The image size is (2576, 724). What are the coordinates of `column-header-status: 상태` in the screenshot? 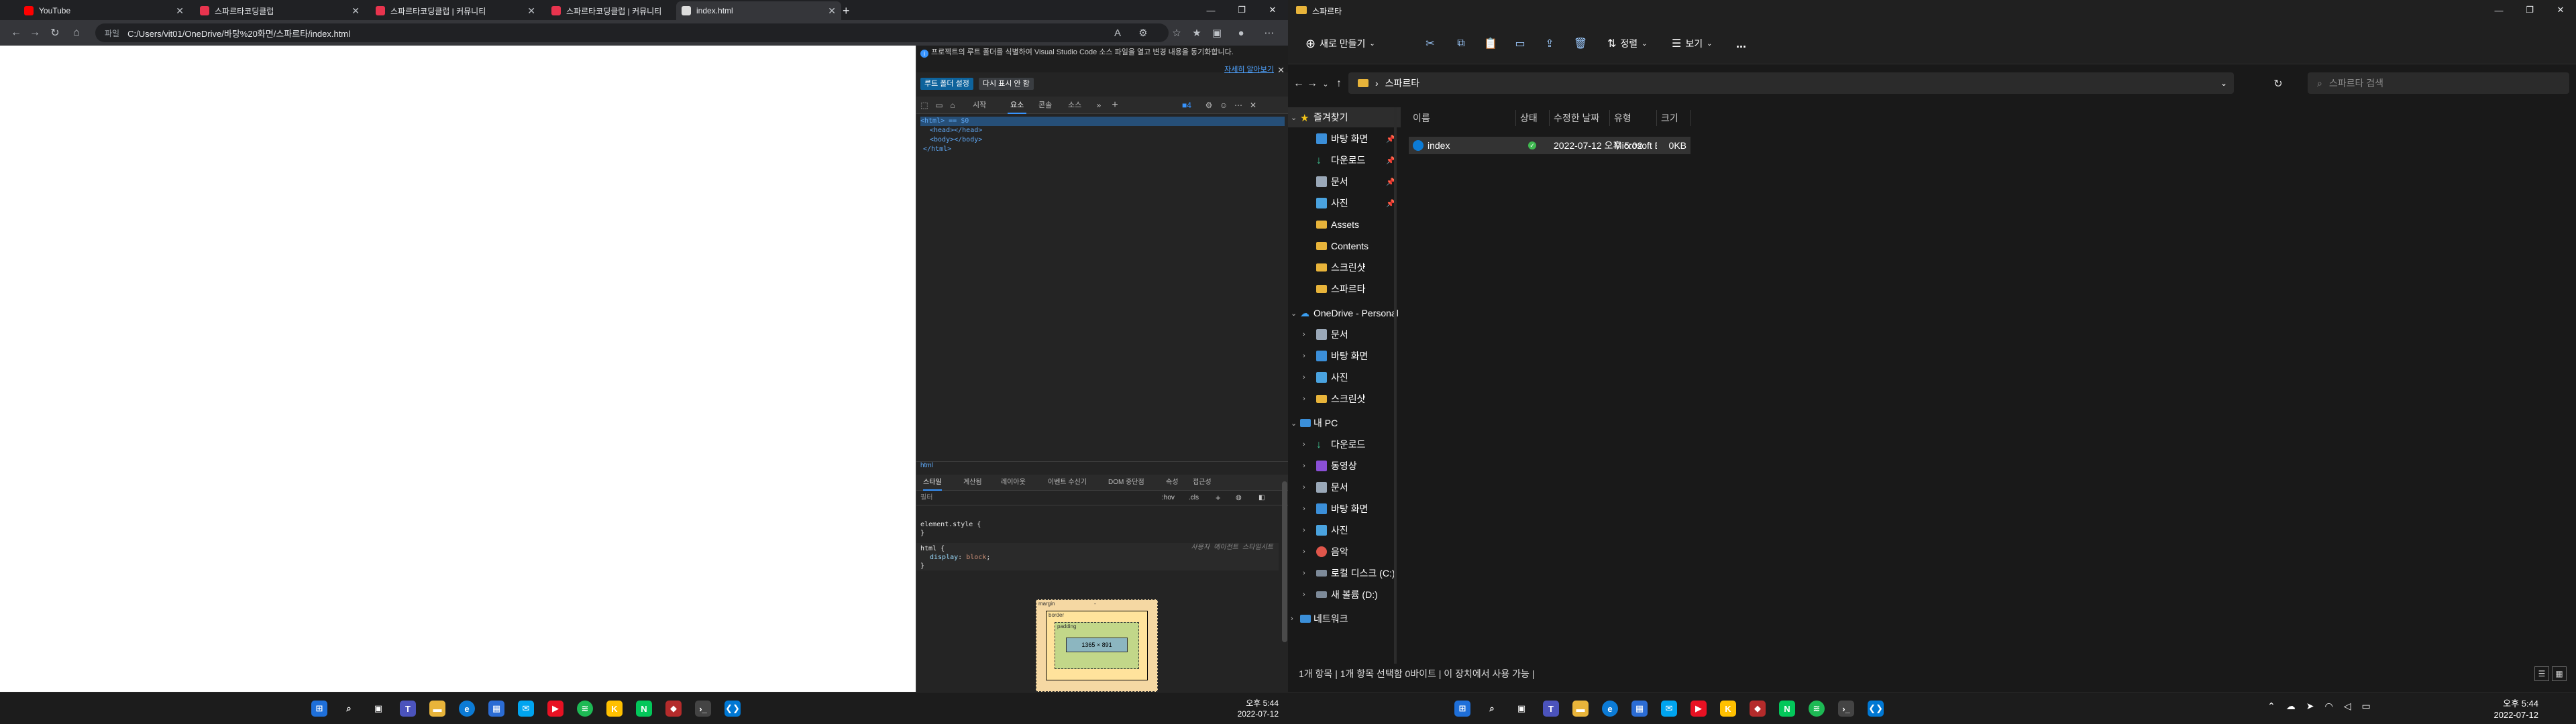 It's located at (1533, 118).